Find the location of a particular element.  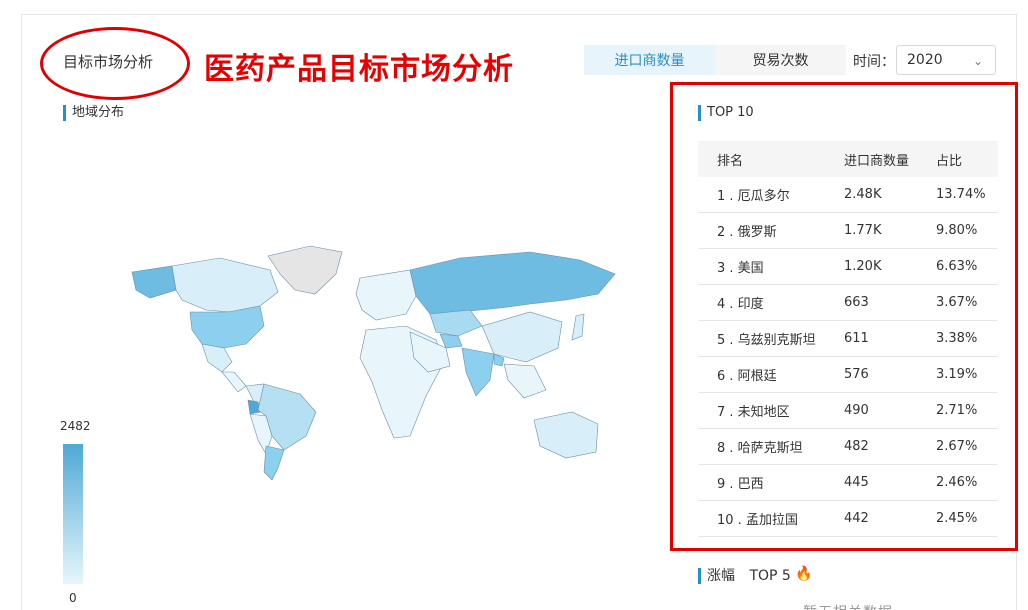

row-count: 2.48K is located at coordinates (863, 194).